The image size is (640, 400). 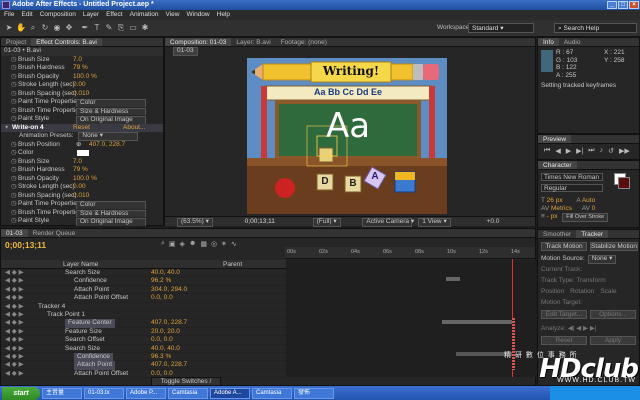 I want to click on effect-reset-link: Reset, so click(x=81, y=128).